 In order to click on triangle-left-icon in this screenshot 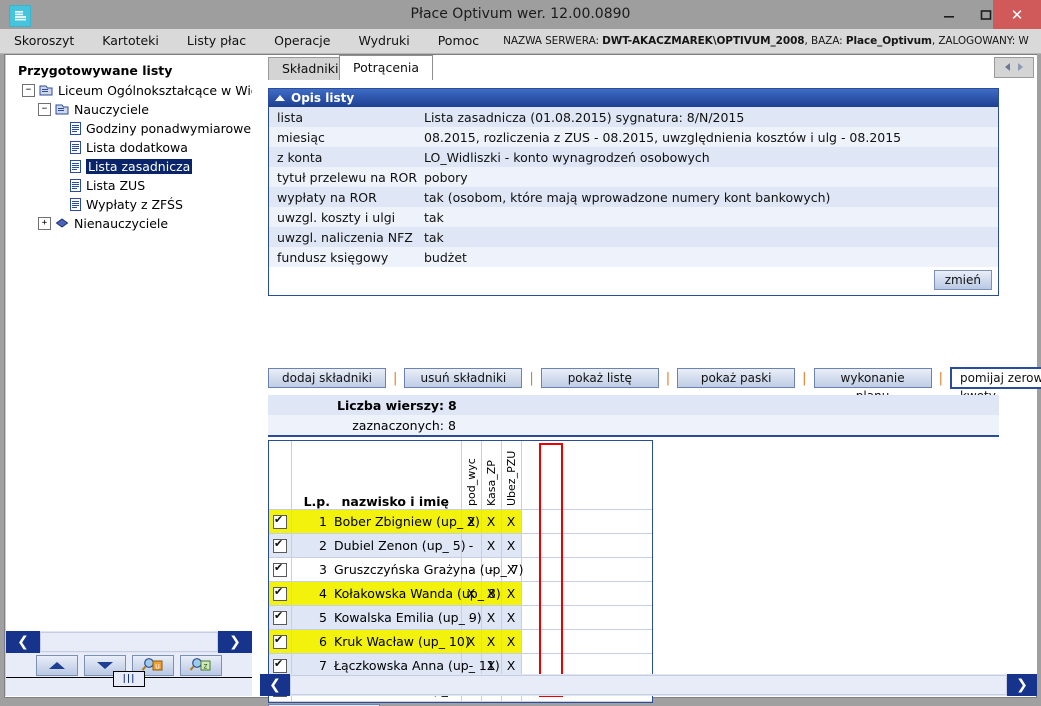, I will do `click(1008, 68)`.